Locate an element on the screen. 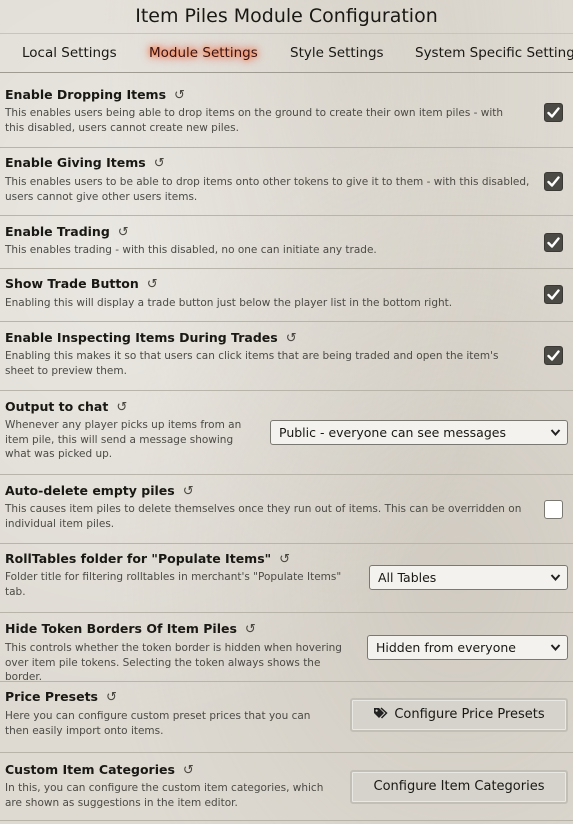  button-label: Configure Item Categories is located at coordinates (459, 786).